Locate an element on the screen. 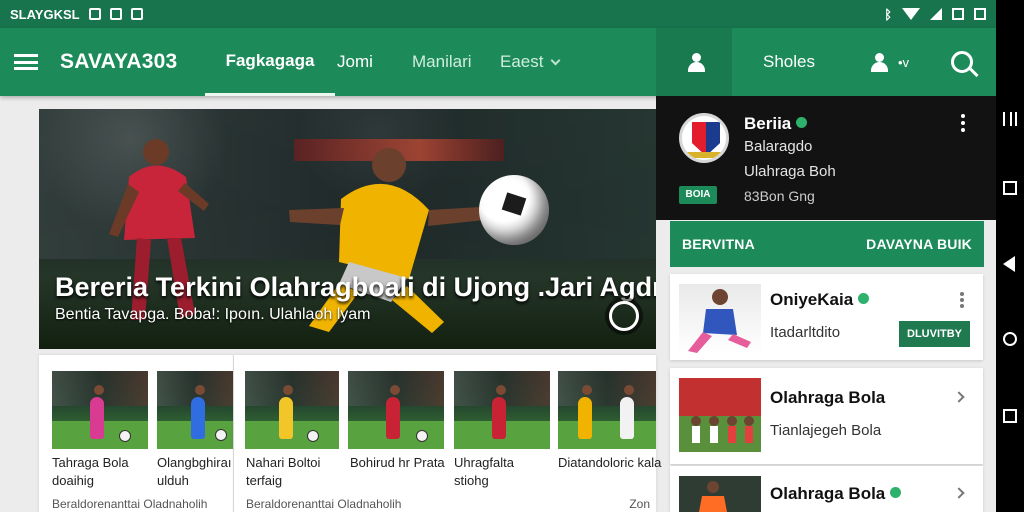 The height and width of the screenshot is (512, 1024). side-item-subtitle: Tianlajegeh Bola is located at coordinates (826, 430).